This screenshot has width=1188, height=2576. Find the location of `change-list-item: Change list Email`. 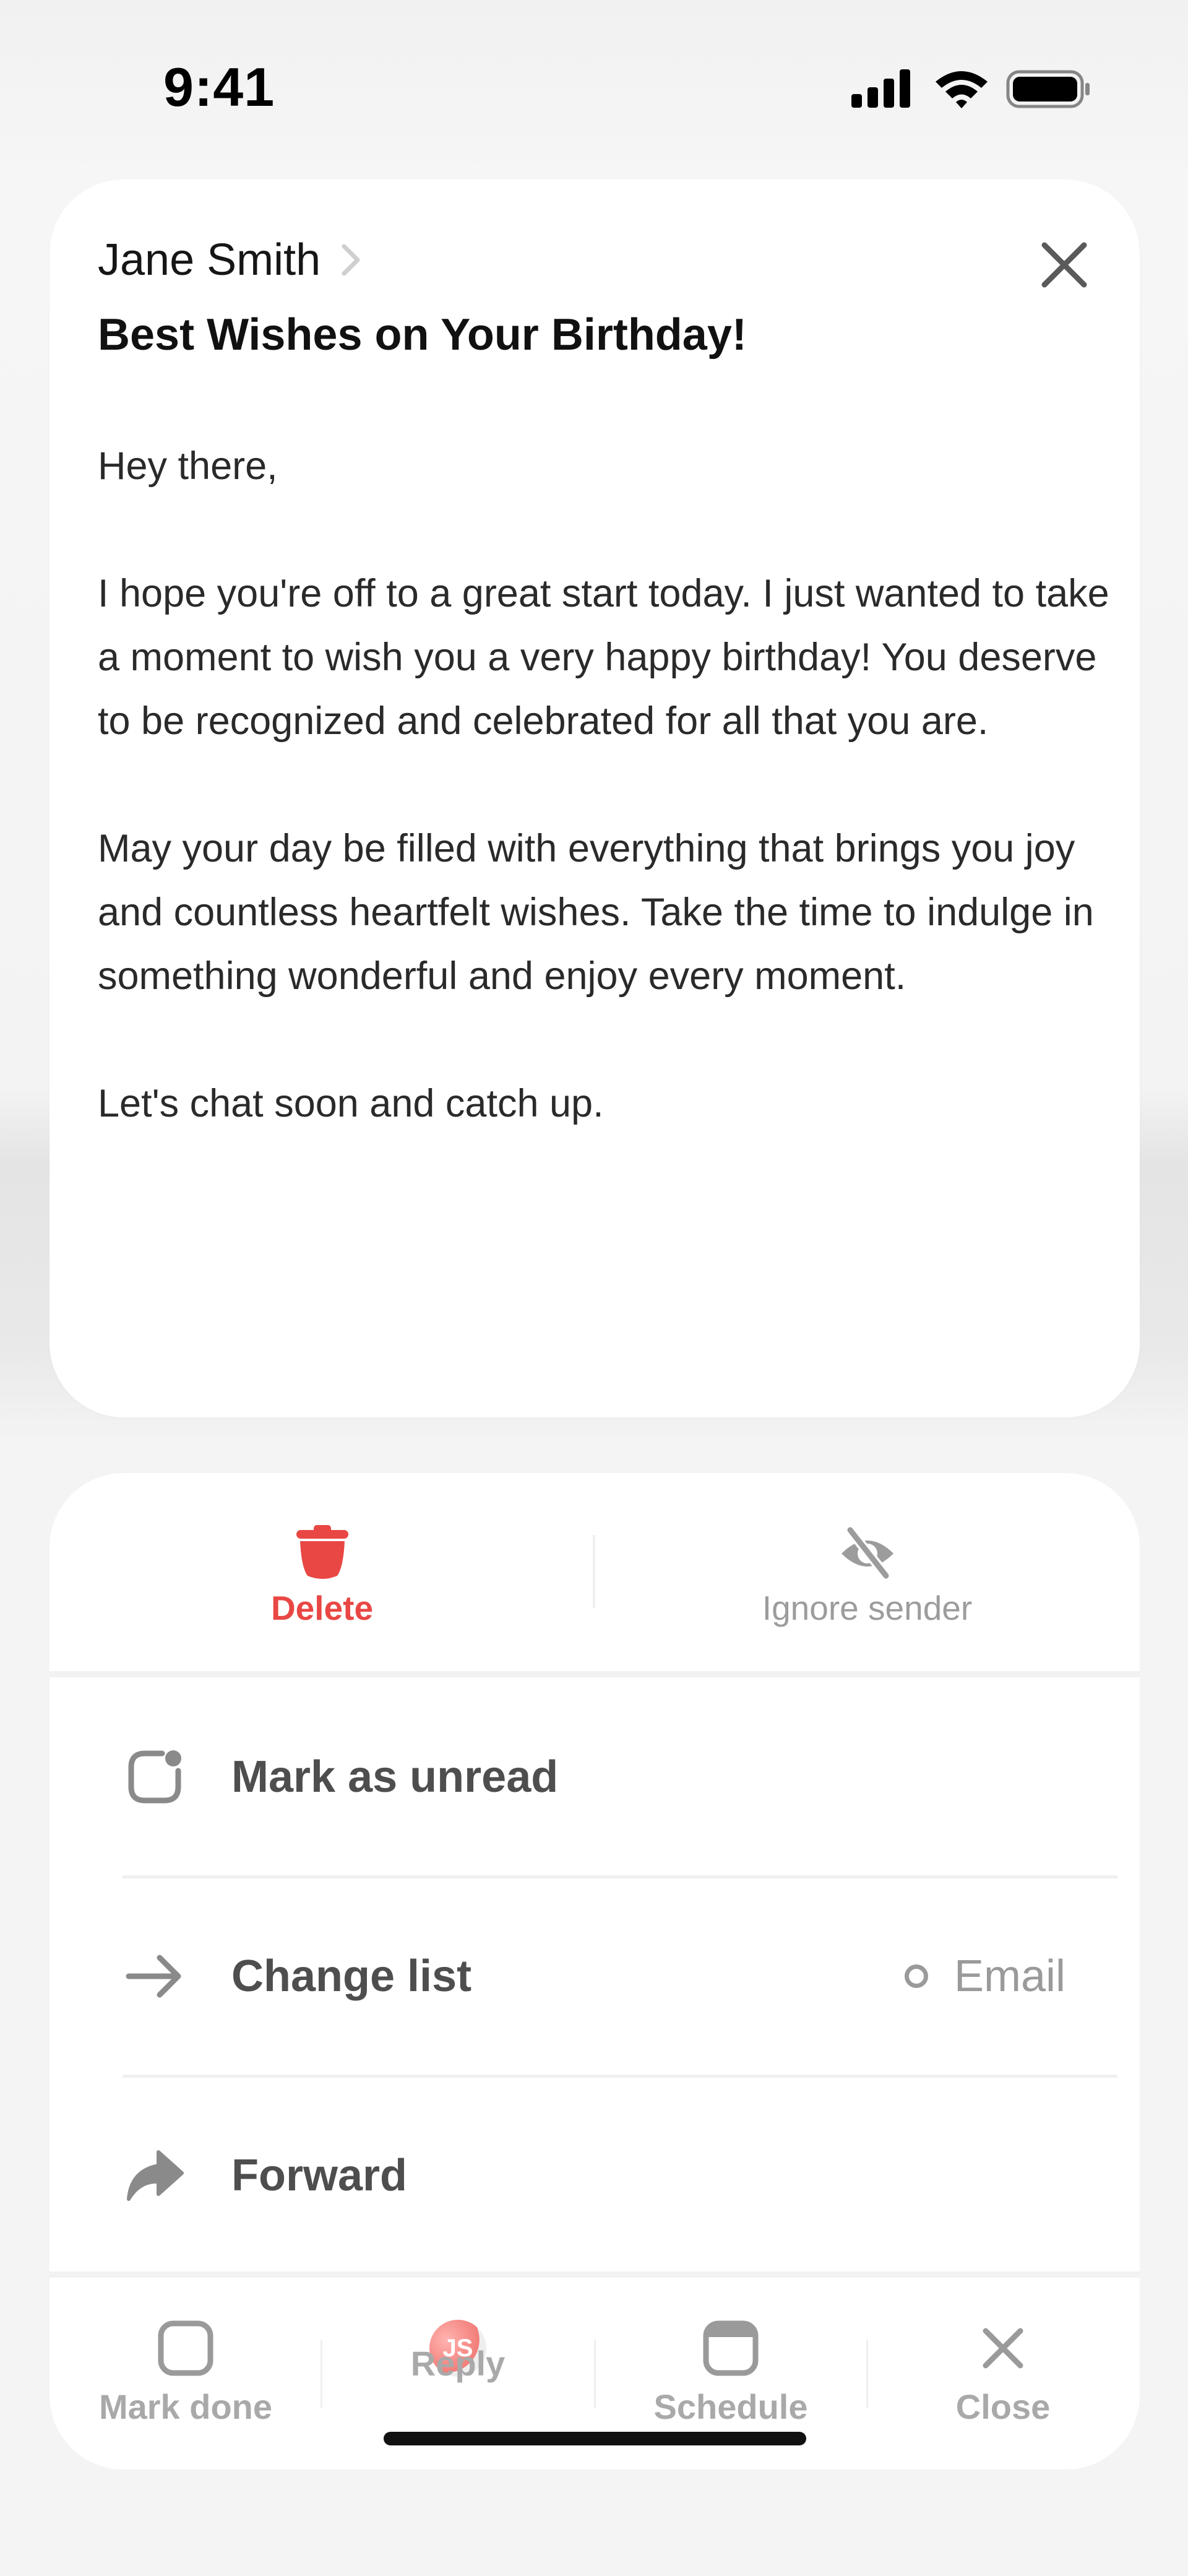

change-list-item: Change list Email is located at coordinates (595, 1976).